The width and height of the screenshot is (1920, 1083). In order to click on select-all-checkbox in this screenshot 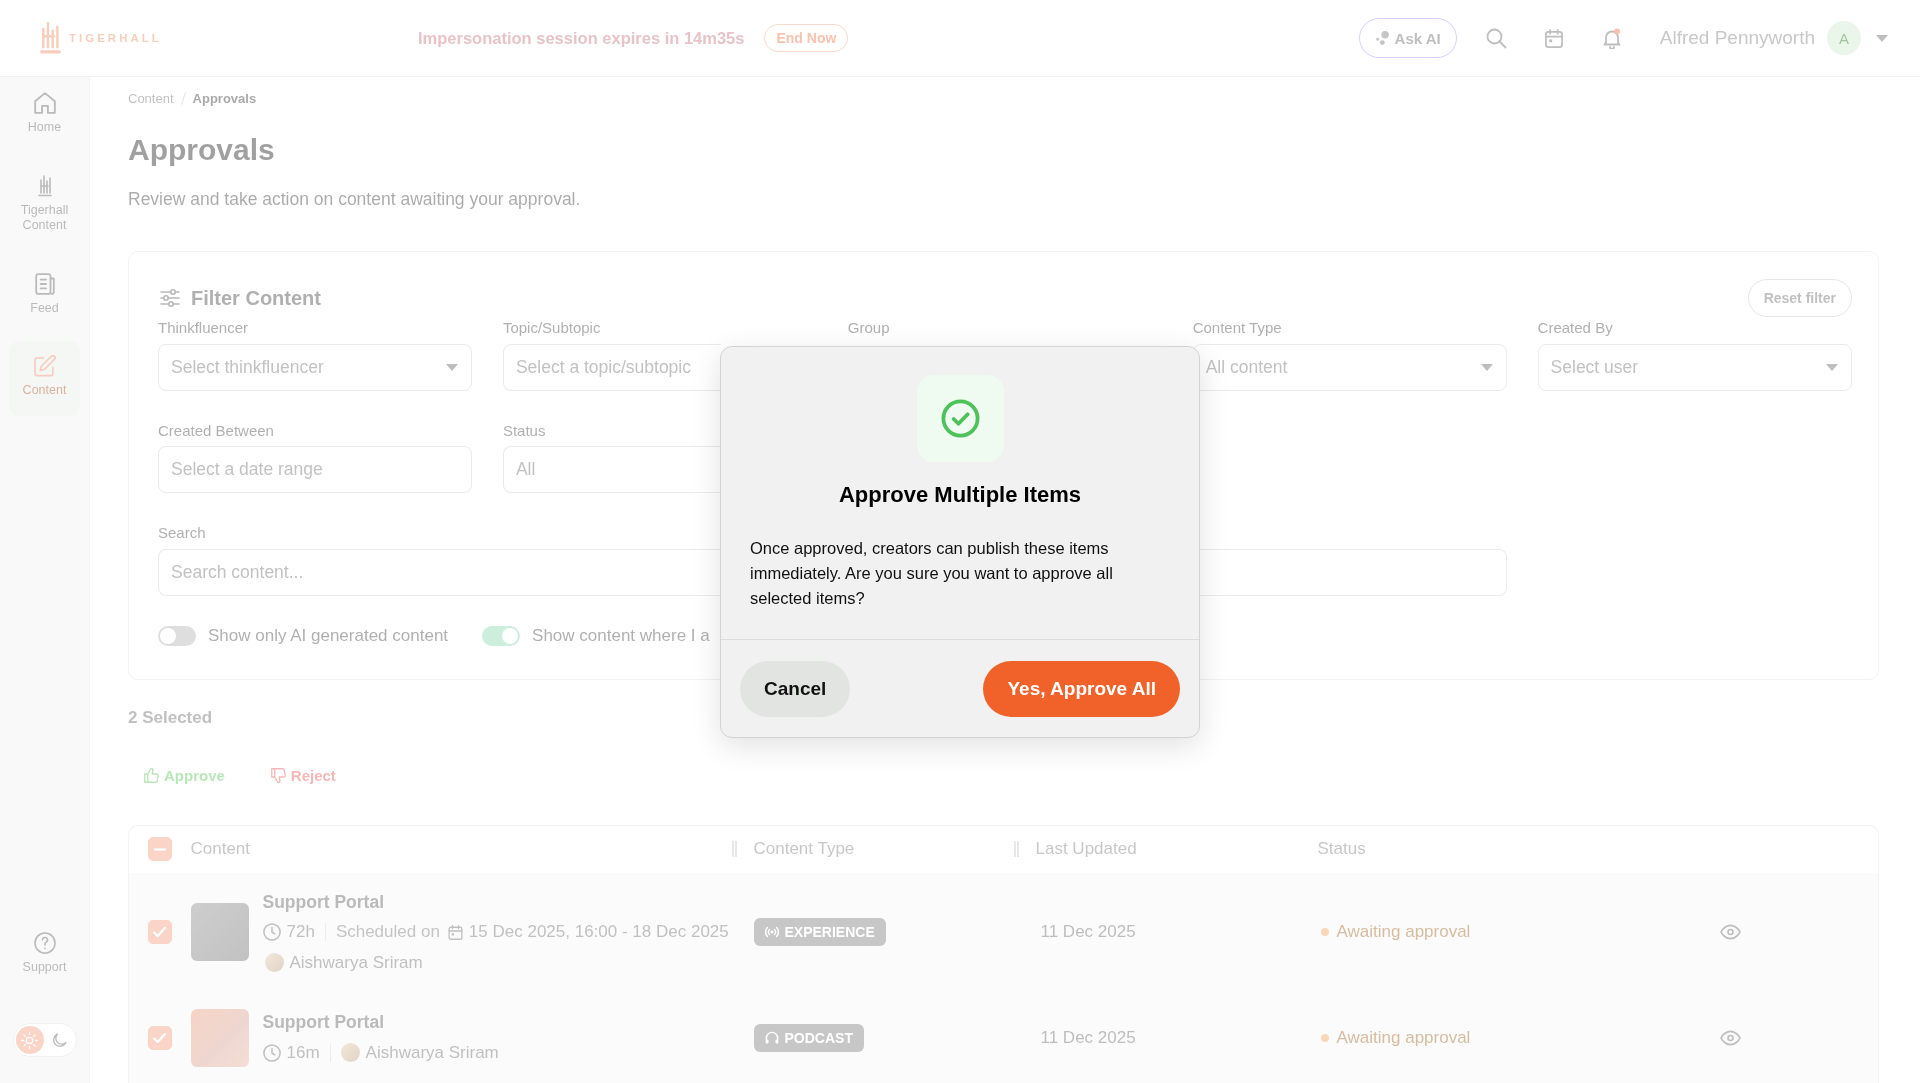, I will do `click(159, 849)`.